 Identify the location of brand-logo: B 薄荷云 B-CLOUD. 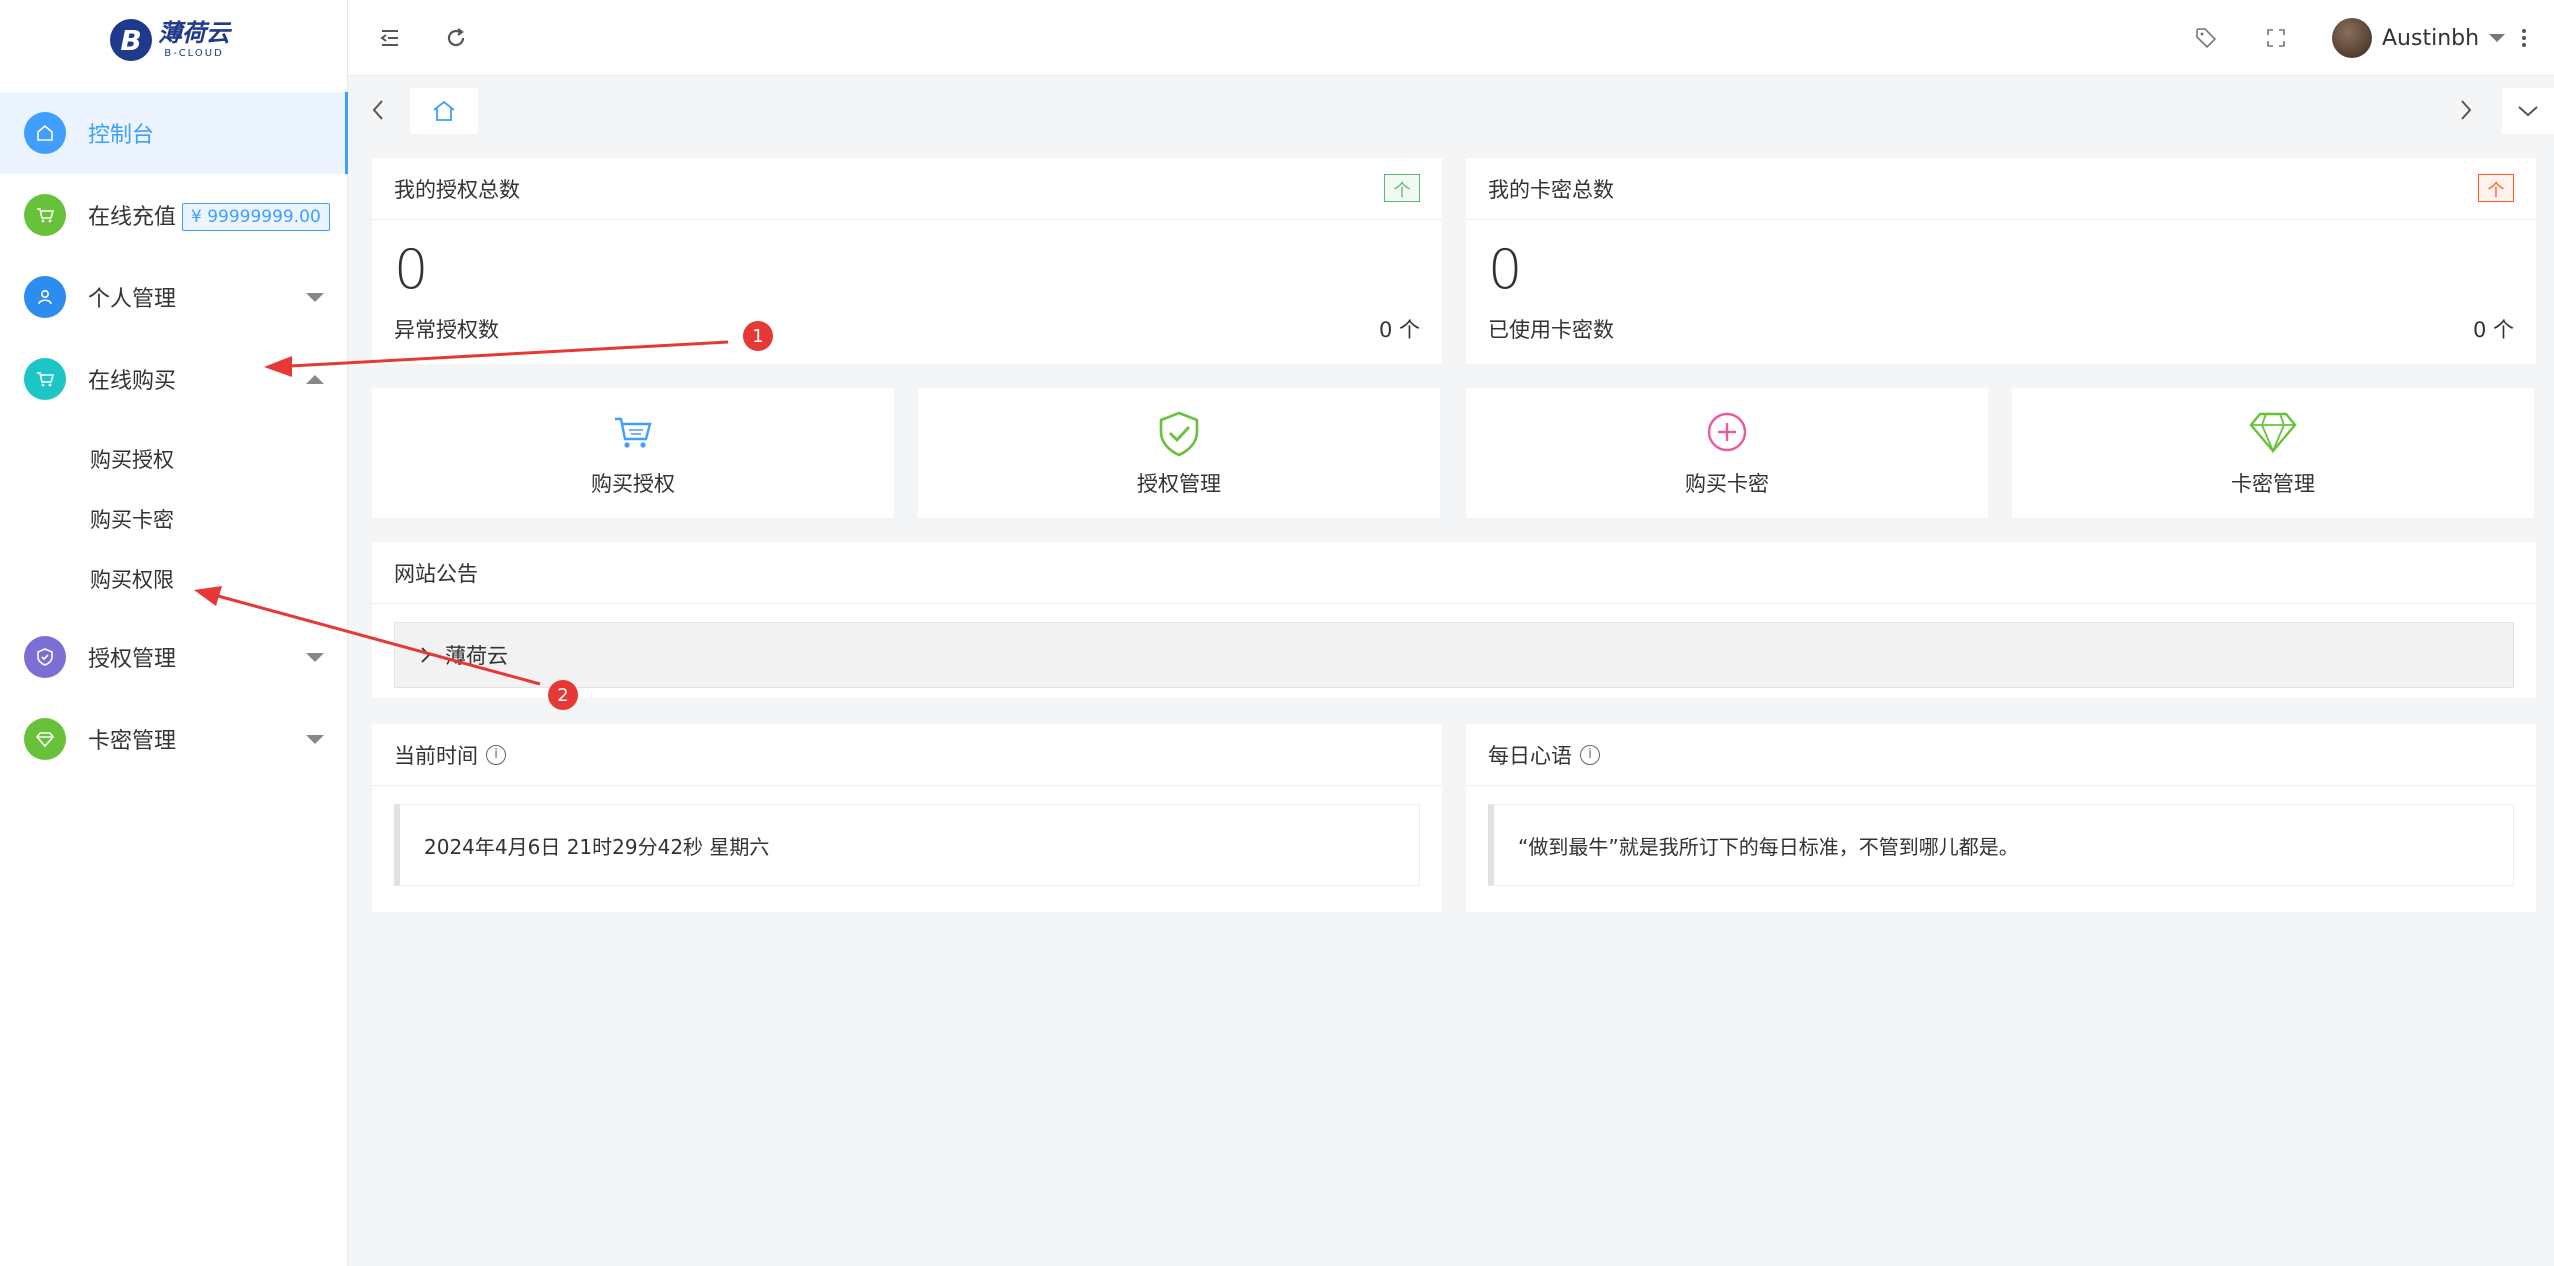
(170, 40).